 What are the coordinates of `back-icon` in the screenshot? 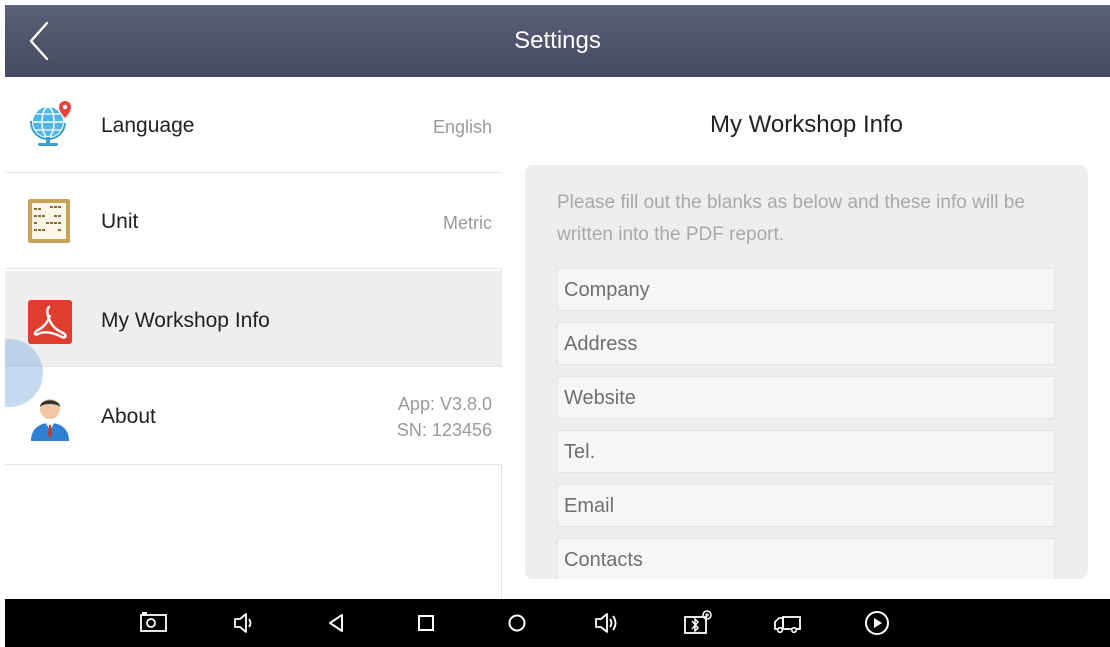 It's located at (336, 623).